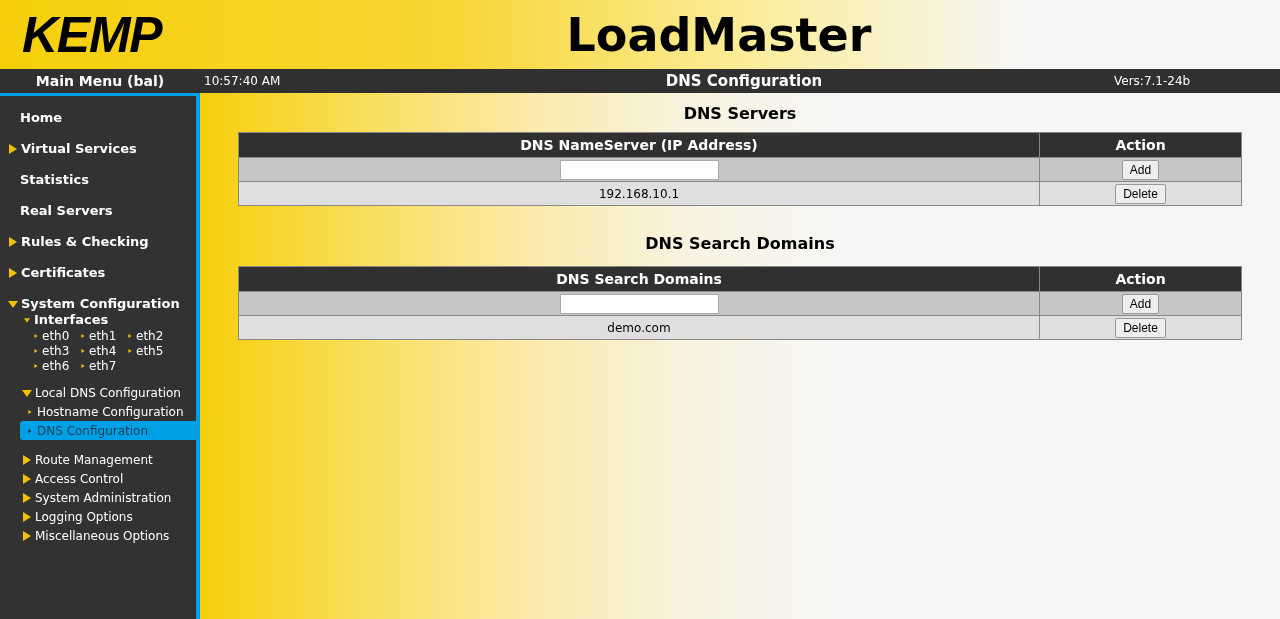 This screenshot has width=1280, height=619. Describe the element at coordinates (1152, 81) in the screenshot. I see `version-label: Vers:7.1-24b` at that location.